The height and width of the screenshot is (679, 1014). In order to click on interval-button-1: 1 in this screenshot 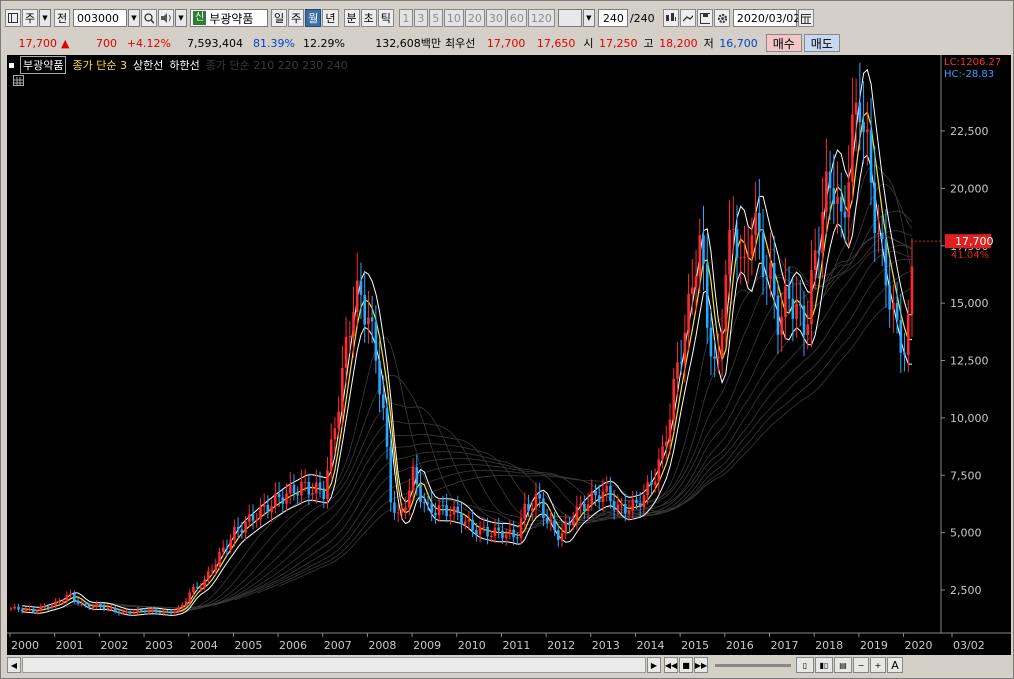, I will do `click(405, 18)`.